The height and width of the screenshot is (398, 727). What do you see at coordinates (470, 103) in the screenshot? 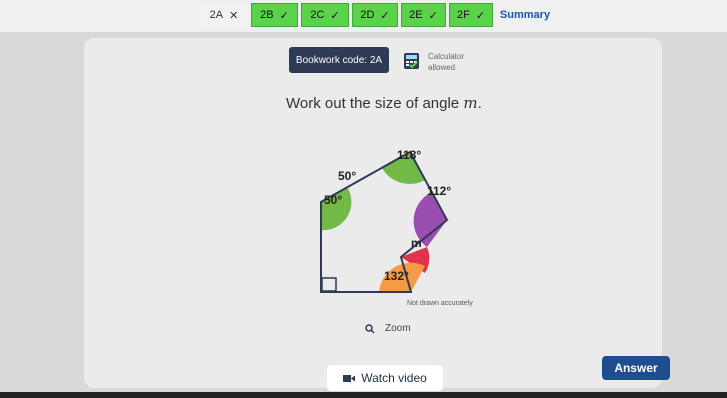
I see `question-variable: m` at bounding box center [470, 103].